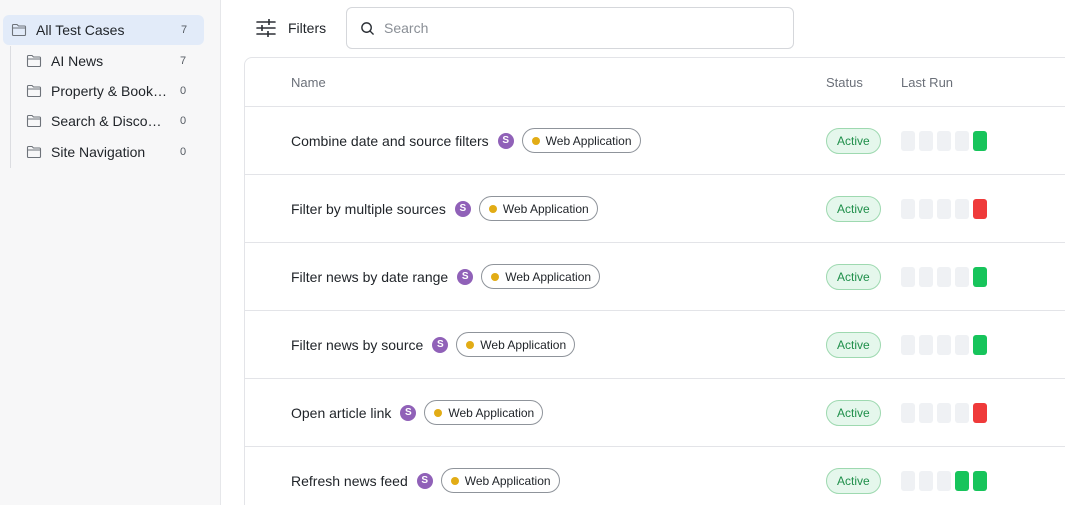 The width and height of the screenshot is (1065, 505). Describe the element at coordinates (369, 277) in the screenshot. I see `test-case-name: Filter news by date range` at that location.